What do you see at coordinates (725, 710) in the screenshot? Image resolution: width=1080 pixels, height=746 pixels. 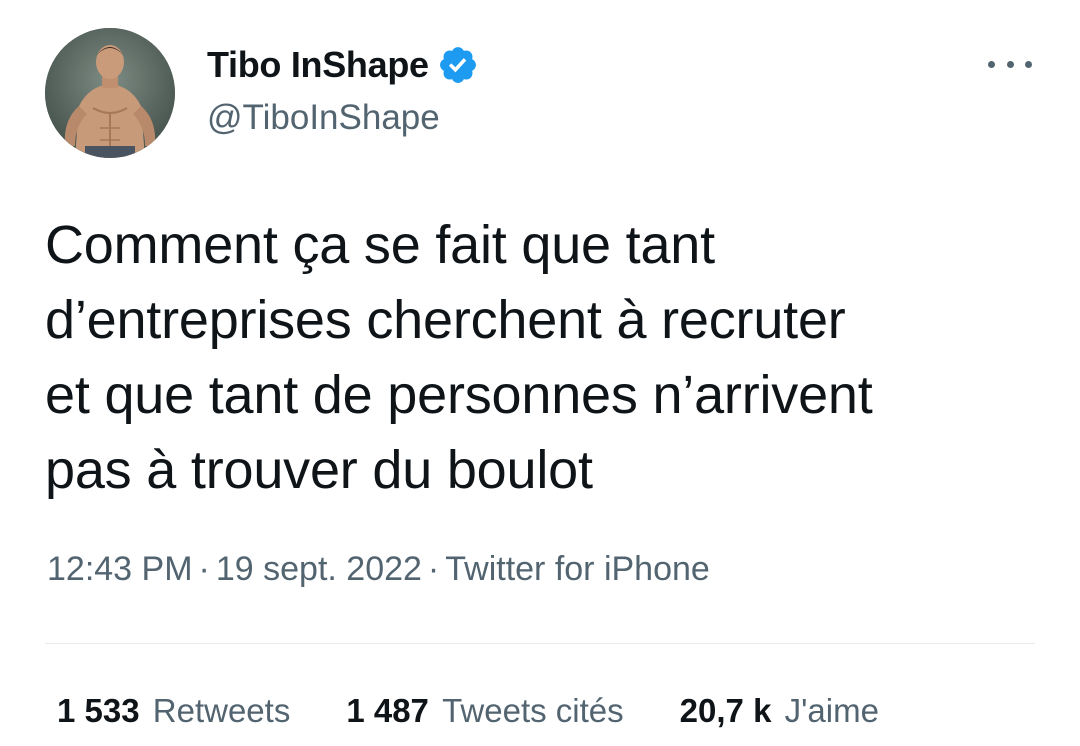 I see `likes-count: 20,7 k` at bounding box center [725, 710].